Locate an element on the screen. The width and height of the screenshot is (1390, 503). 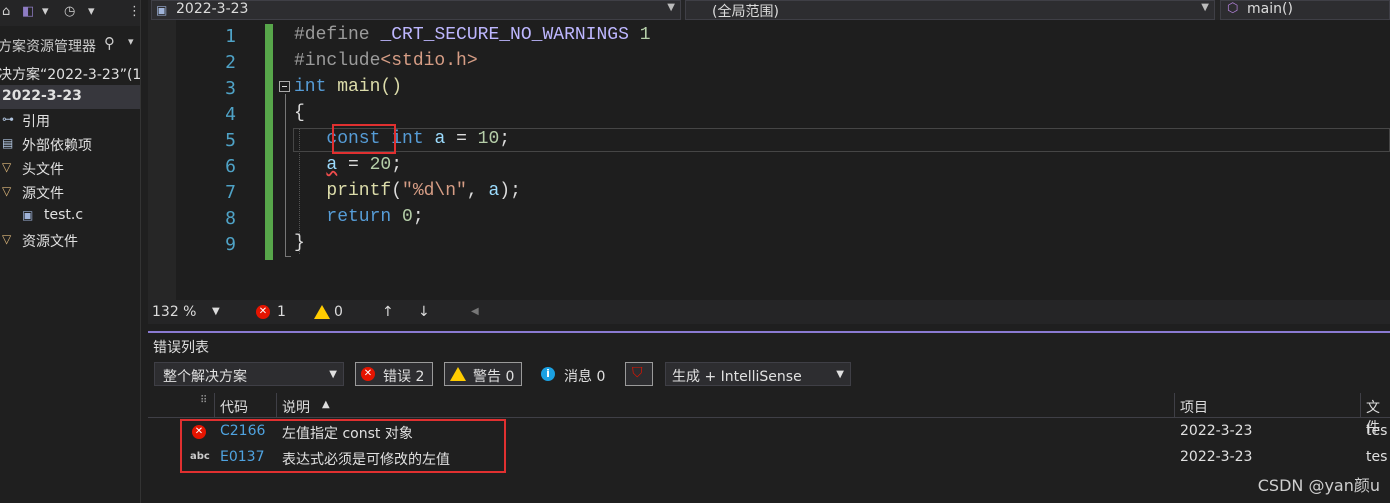
column-project: 项目 is located at coordinates (1194, 407).